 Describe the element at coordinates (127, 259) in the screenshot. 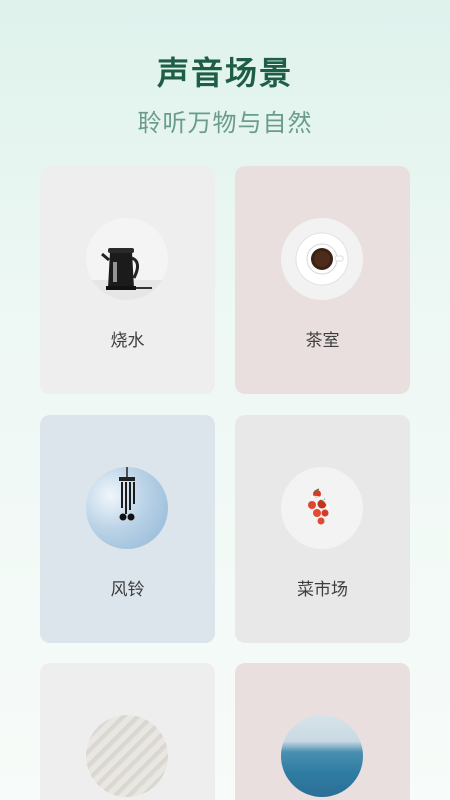

I see `kettle-icon` at that location.